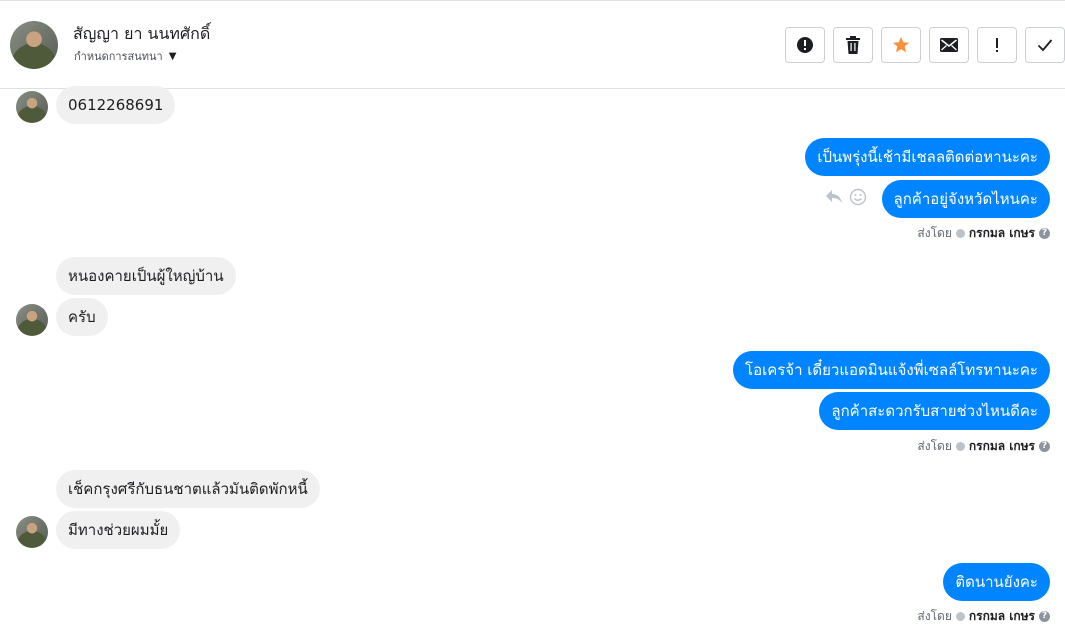  What do you see at coordinates (934, 411) in the screenshot?
I see `outgoing-message: ลูกค้าสะดวกรับสายช่วงไหนดีคะ` at bounding box center [934, 411].